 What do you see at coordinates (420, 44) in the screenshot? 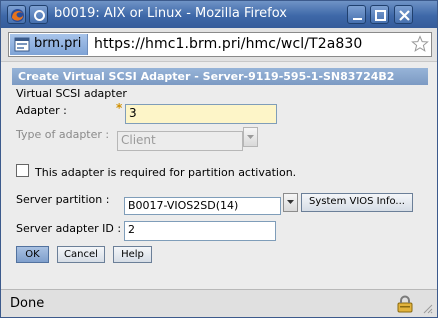
I see `bookmark-star-icon` at bounding box center [420, 44].